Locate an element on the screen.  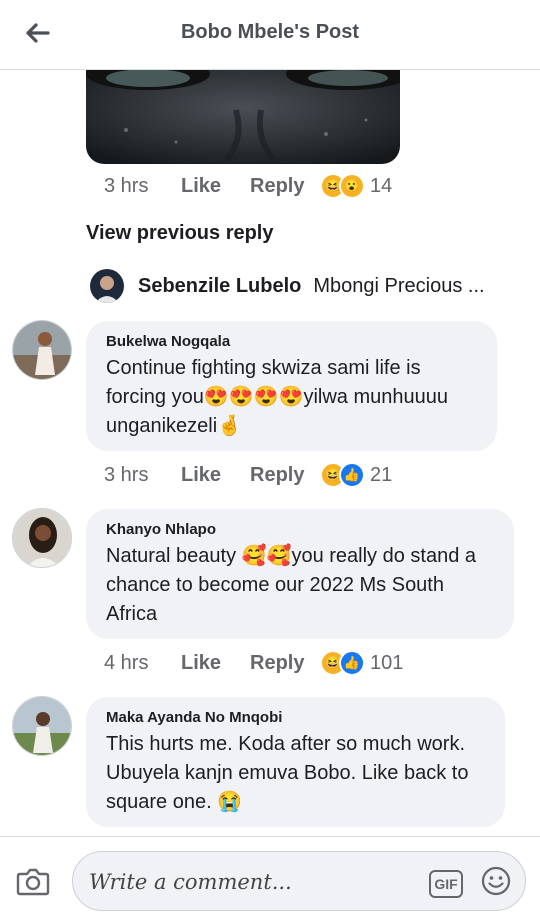
reaction-count: 101 is located at coordinates (387, 662).